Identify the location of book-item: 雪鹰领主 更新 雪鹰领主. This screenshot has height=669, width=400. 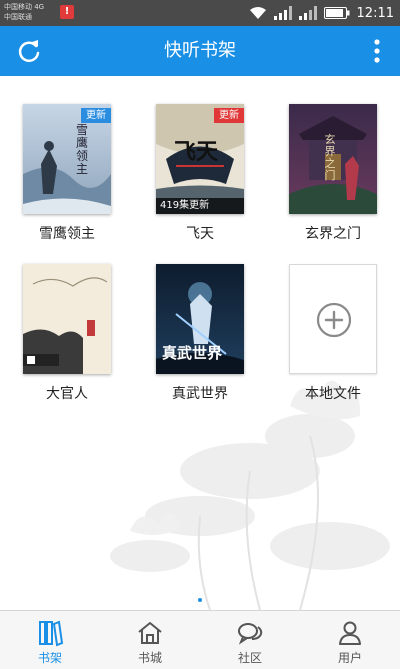
(67, 173).